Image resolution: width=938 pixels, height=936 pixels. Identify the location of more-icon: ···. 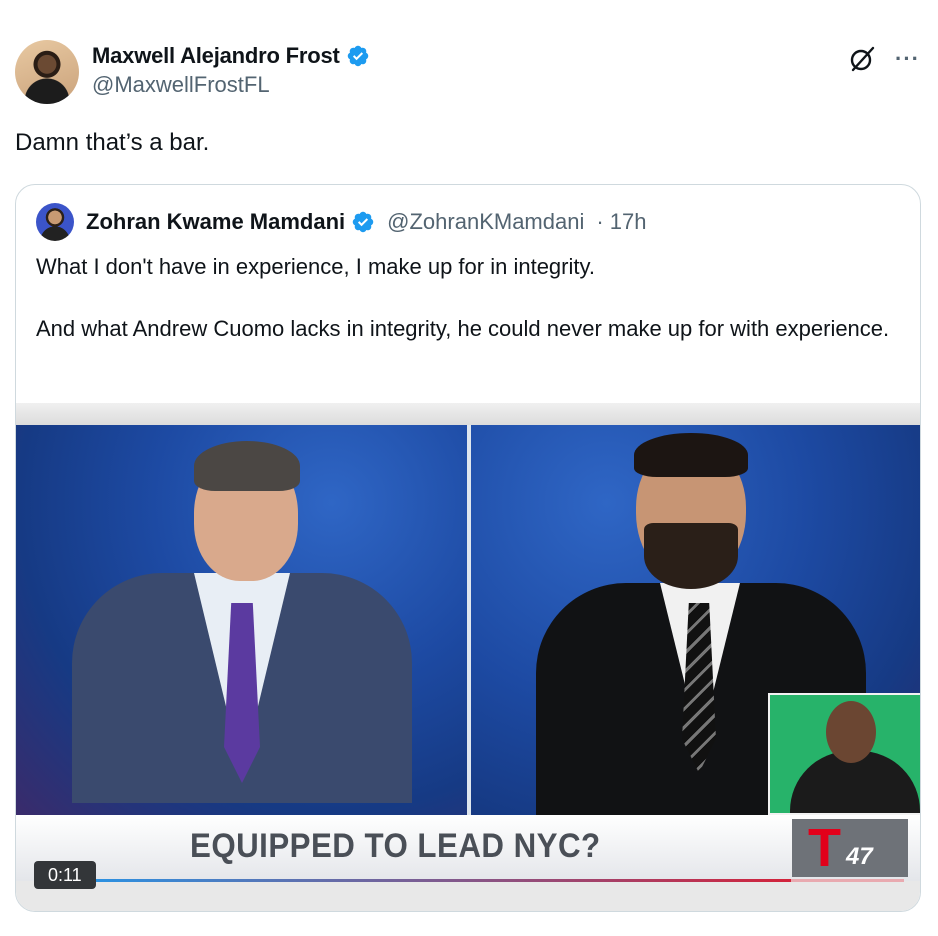
(907, 59).